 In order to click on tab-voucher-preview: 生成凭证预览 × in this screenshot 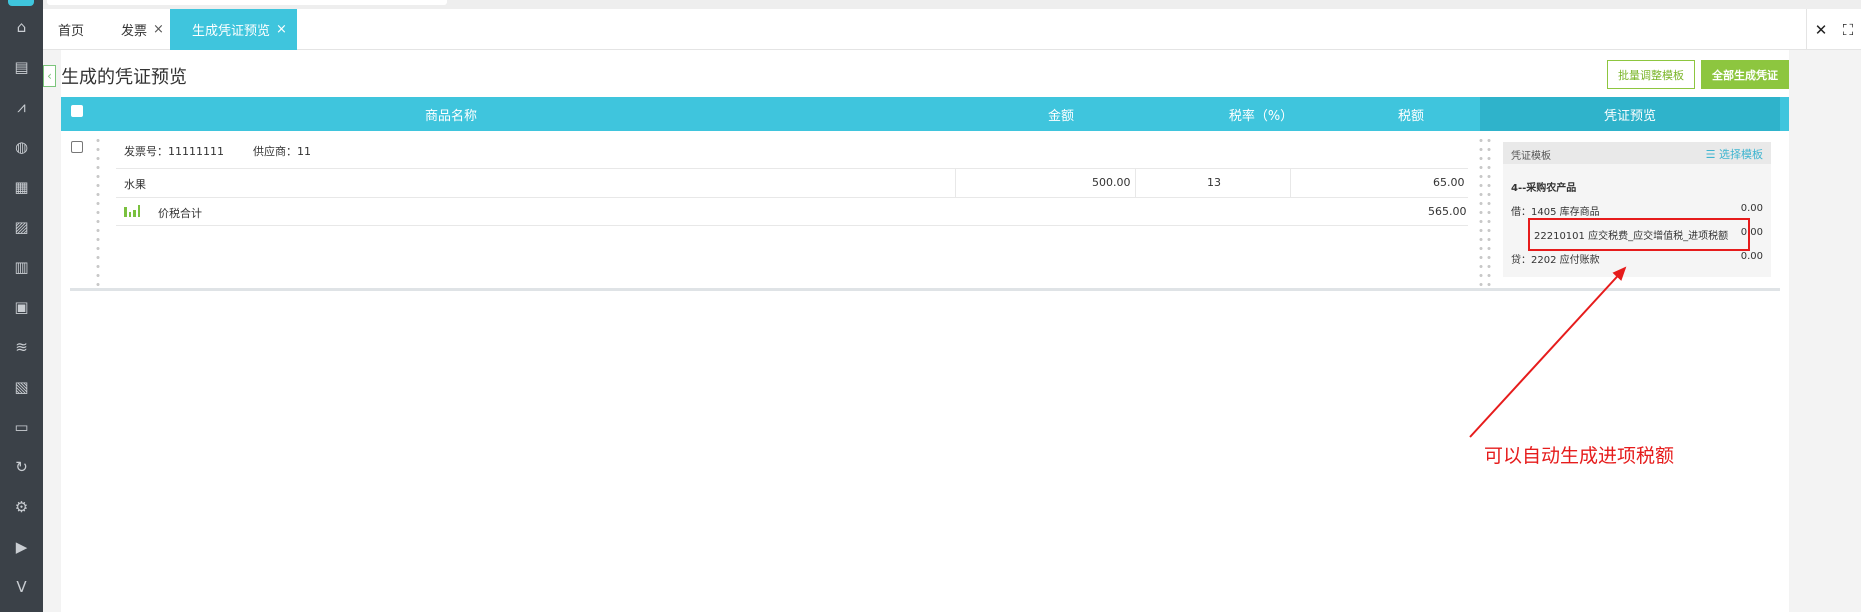, I will do `click(233, 29)`.